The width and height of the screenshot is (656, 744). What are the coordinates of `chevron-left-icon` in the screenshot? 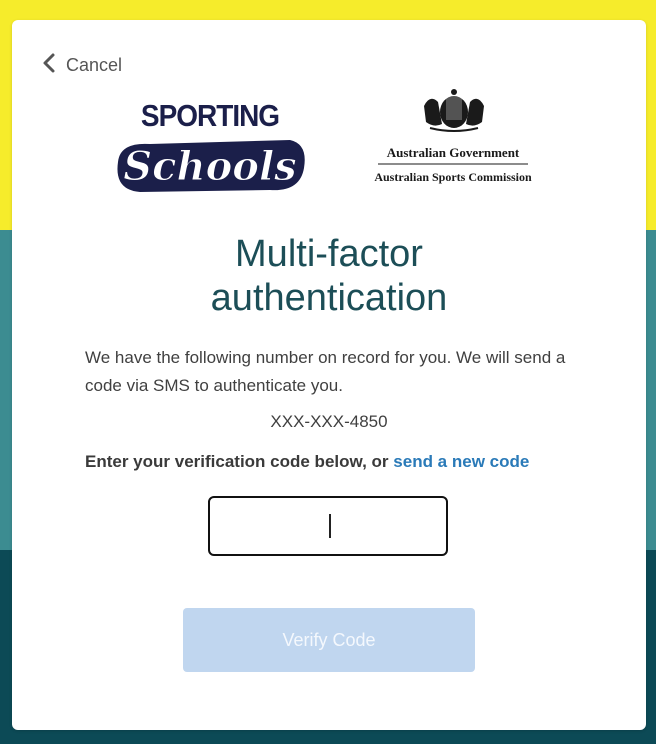 It's located at (54, 65).